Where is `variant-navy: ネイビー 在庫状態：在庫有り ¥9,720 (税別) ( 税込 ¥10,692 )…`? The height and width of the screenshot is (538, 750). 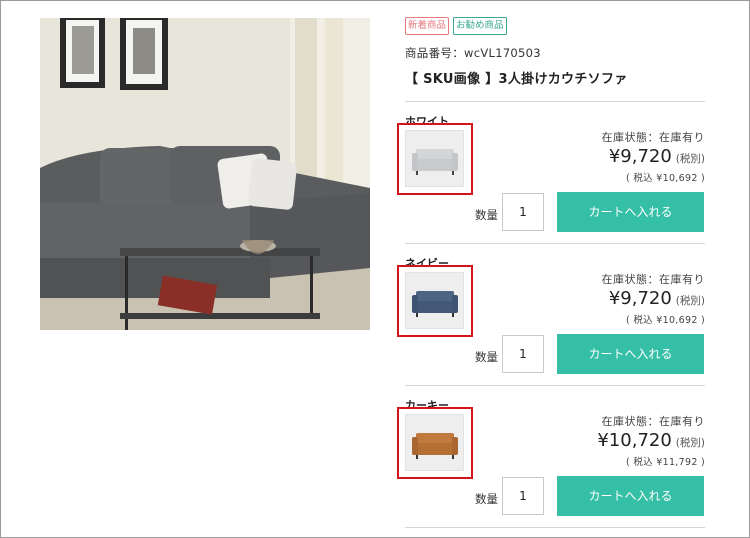
variant-navy: ネイビー 在庫状態：在庫有り ¥9,720 (税別) ( 税込 ¥10,692 )… is located at coordinates (551, 320).